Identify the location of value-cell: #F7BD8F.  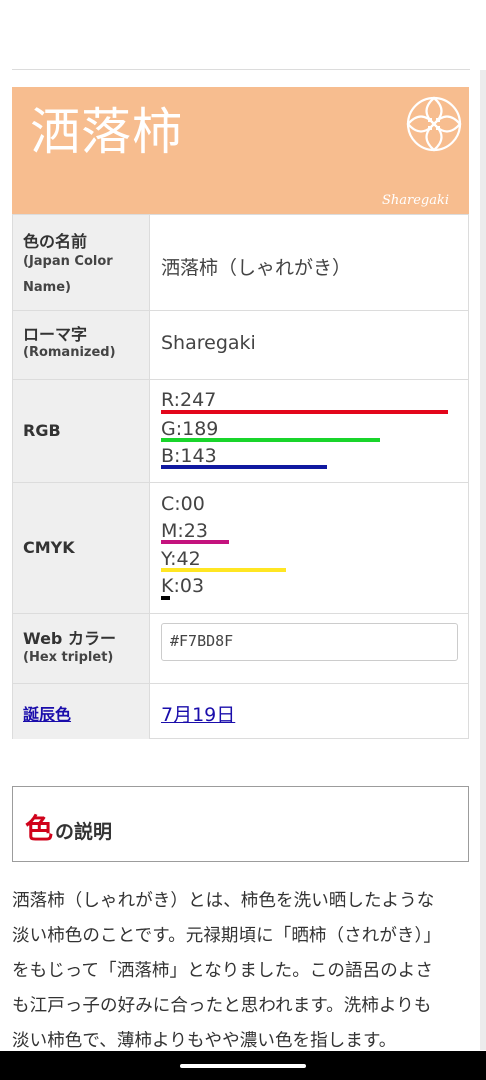
(309, 648).